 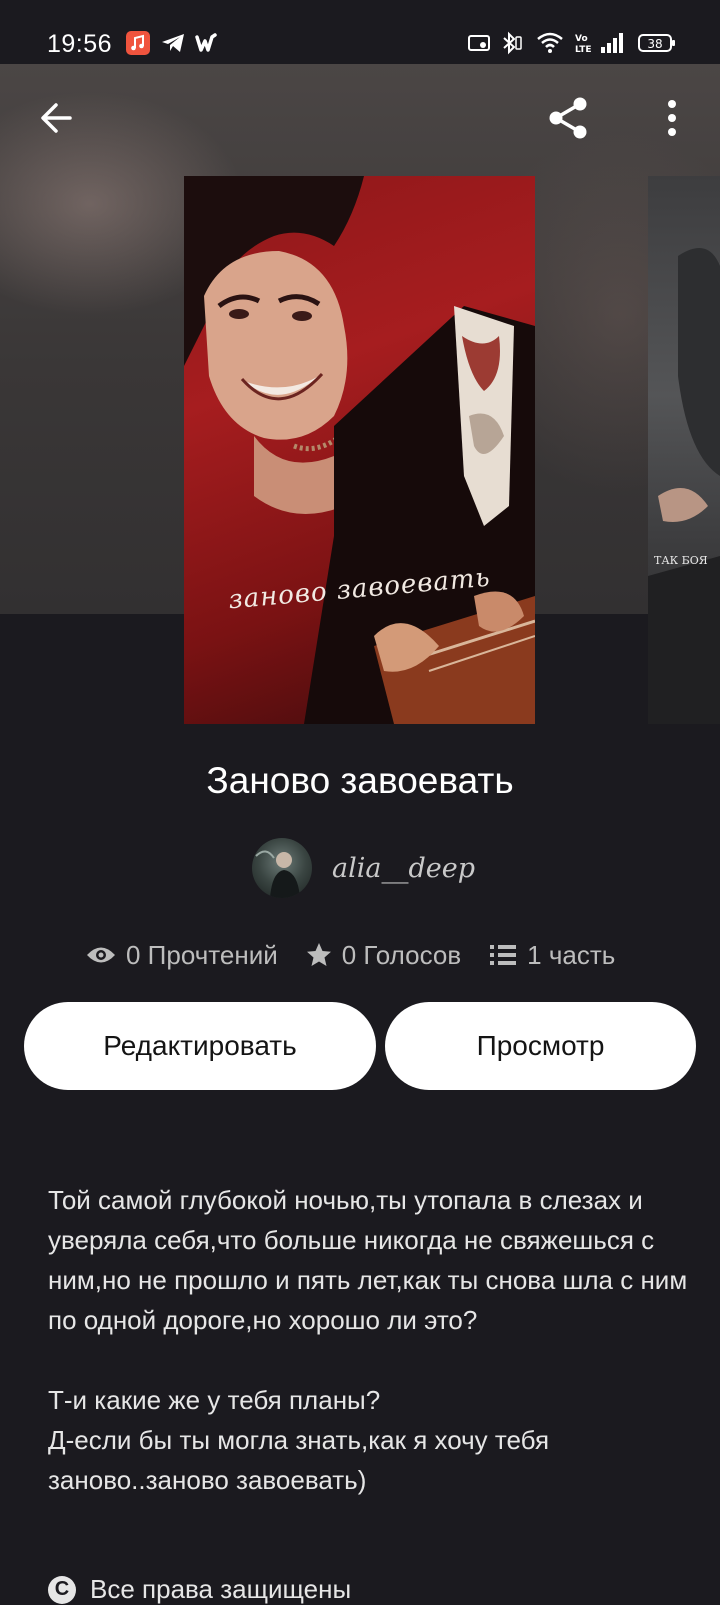 What do you see at coordinates (581, 39) in the screenshot?
I see `svg-text: Vo` at bounding box center [581, 39].